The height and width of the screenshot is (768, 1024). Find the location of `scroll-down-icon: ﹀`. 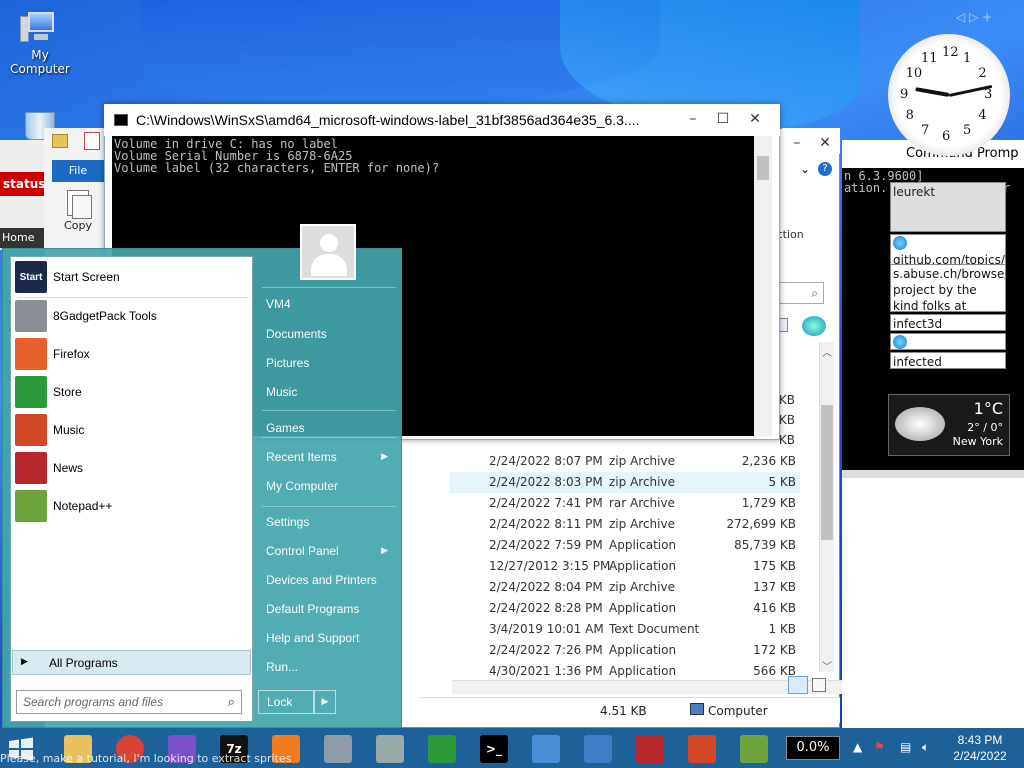

scroll-down-icon: ﹀ is located at coordinates (827, 665).